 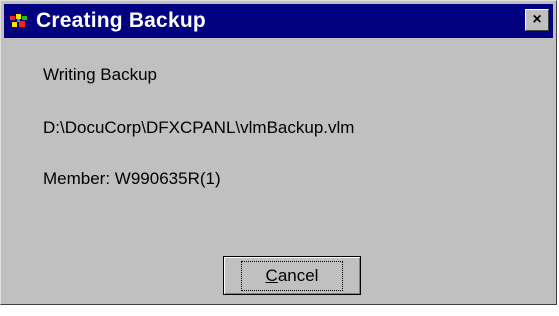 What do you see at coordinates (100, 74) in the screenshot?
I see `status-text: Writing Backup` at bounding box center [100, 74].